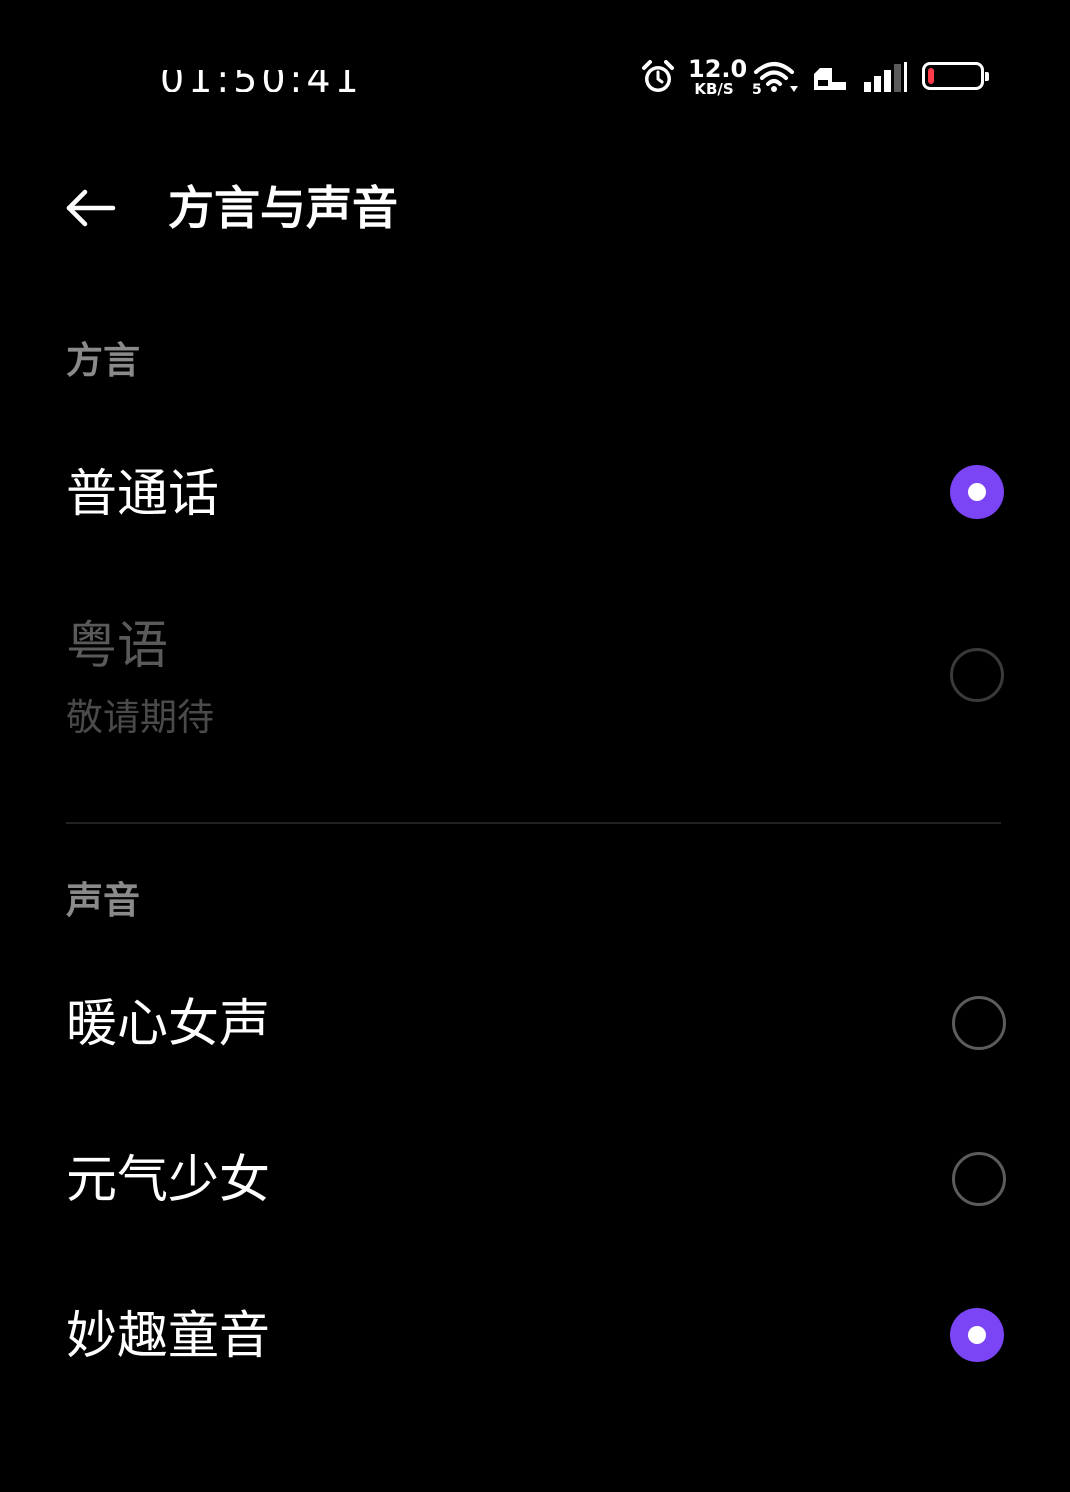 The image size is (1070, 1492). Describe the element at coordinates (955, 76) in the screenshot. I see `battery-icon` at that location.